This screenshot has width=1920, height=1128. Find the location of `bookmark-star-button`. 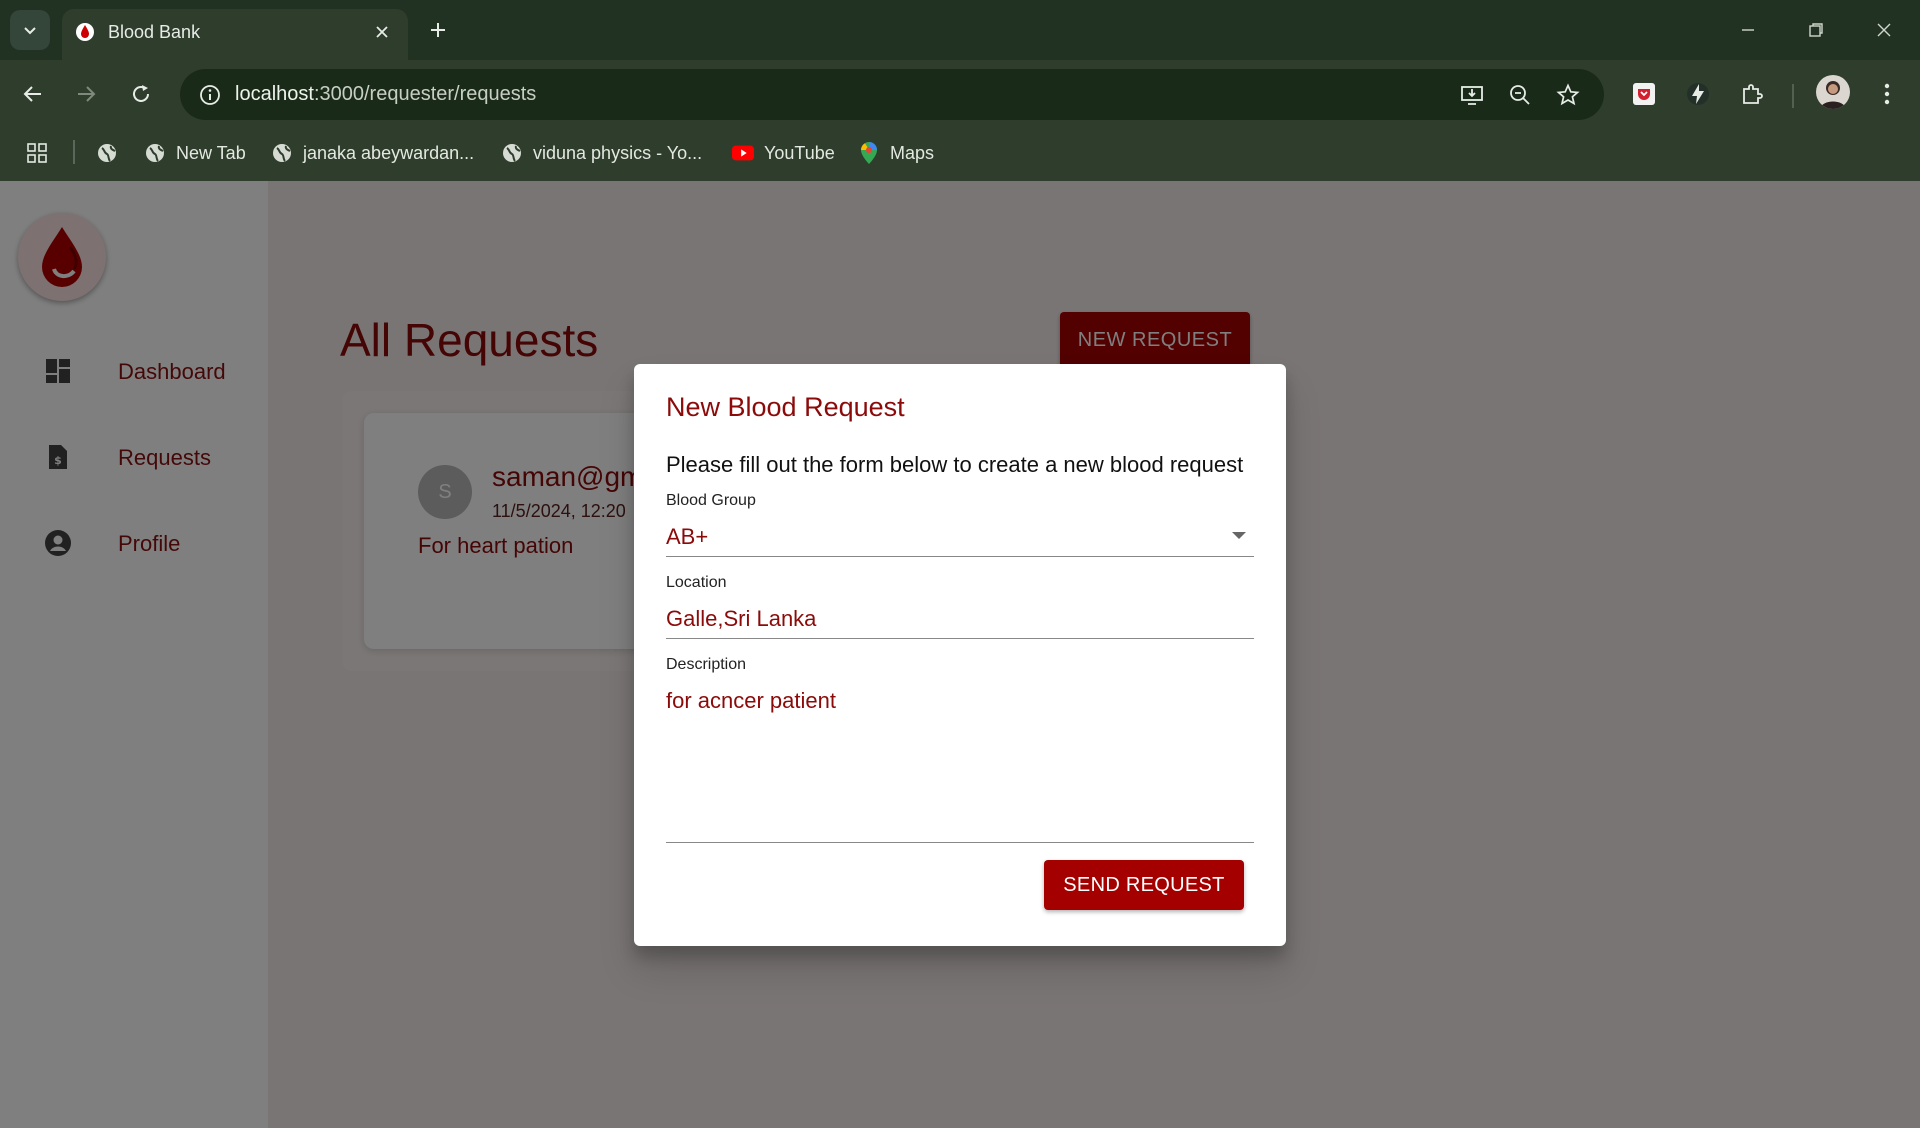

bookmark-star-button is located at coordinates (1568, 95).